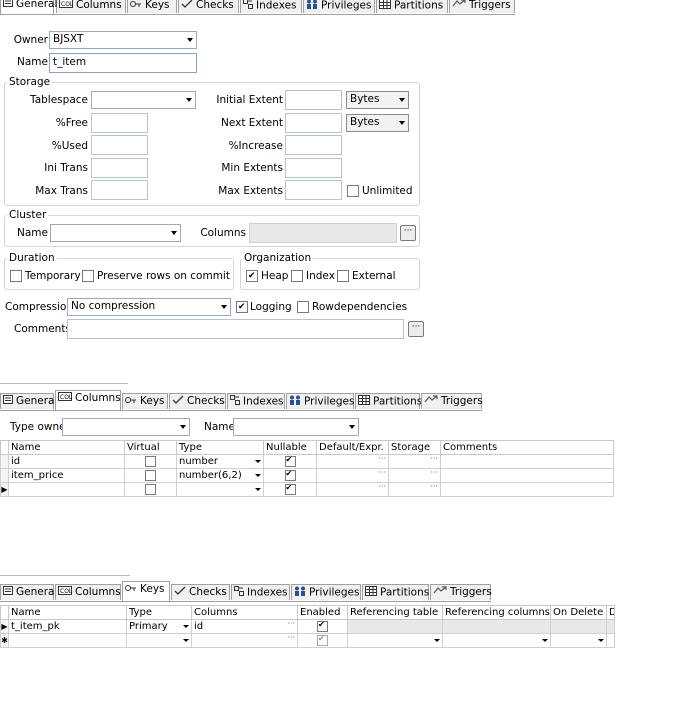 The image size is (693, 701). Describe the element at coordinates (143, 100) in the screenshot. I see `tablespace-select` at that location.